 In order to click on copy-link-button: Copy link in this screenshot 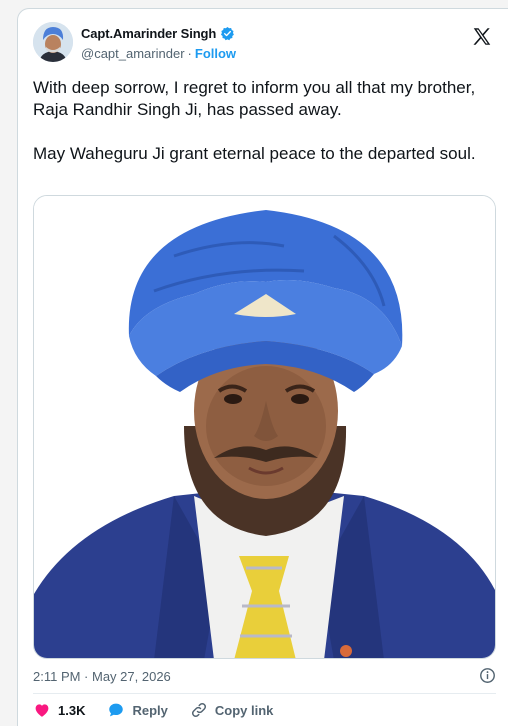, I will do `click(232, 710)`.